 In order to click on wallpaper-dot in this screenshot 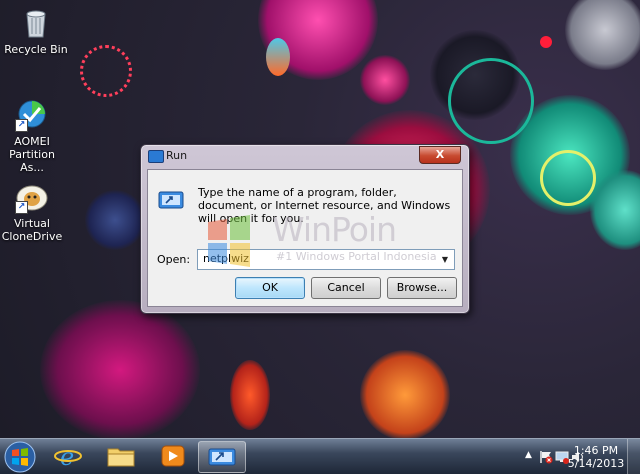, I will do `click(546, 42)`.